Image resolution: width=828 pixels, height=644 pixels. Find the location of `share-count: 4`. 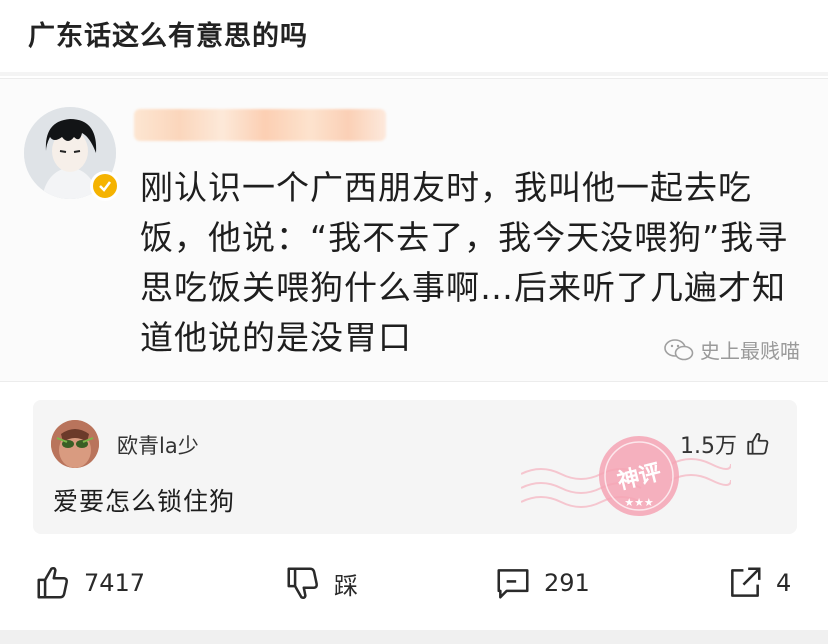

share-count: 4 is located at coordinates (784, 583).